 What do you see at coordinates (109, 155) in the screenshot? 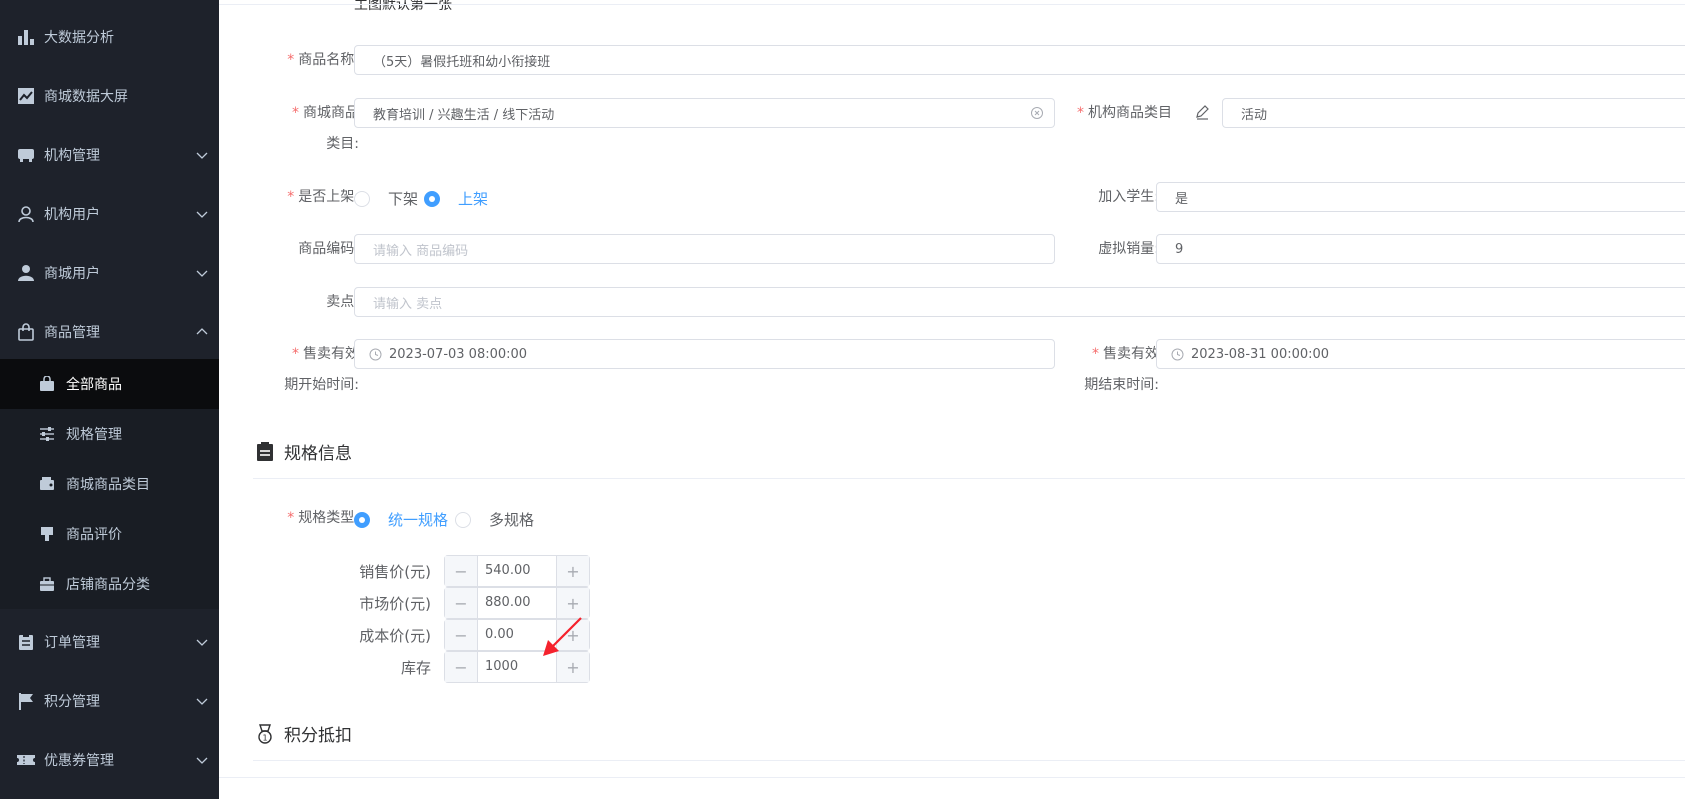
I see `sidebar-item-org-manage: 机构管理` at bounding box center [109, 155].